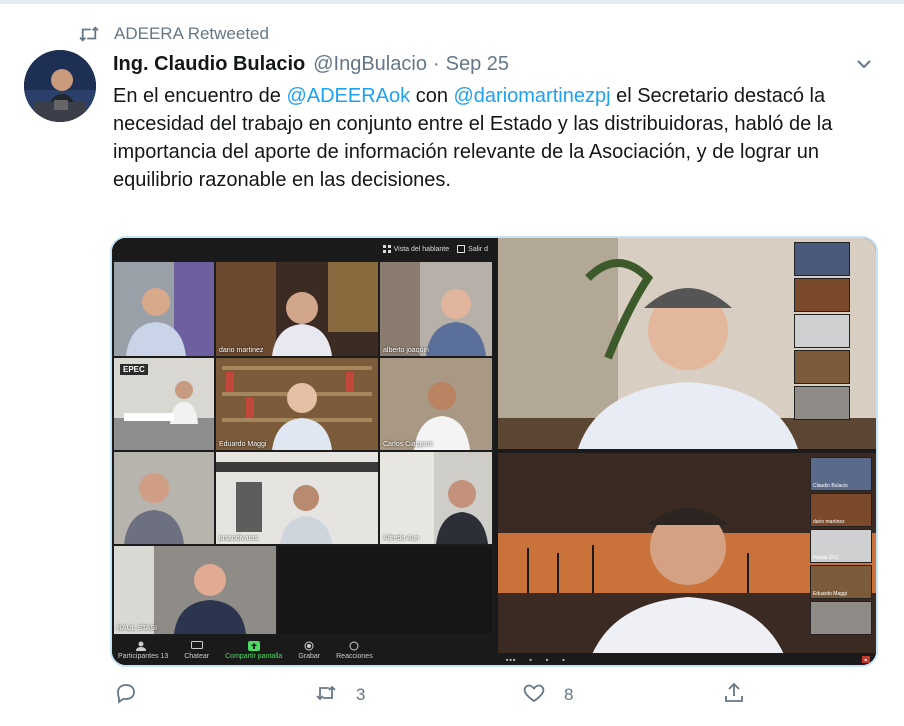 This screenshot has height=726, width=904. Describe the element at coordinates (361, 694) in the screenshot. I see `retweet-count: 3` at that location.